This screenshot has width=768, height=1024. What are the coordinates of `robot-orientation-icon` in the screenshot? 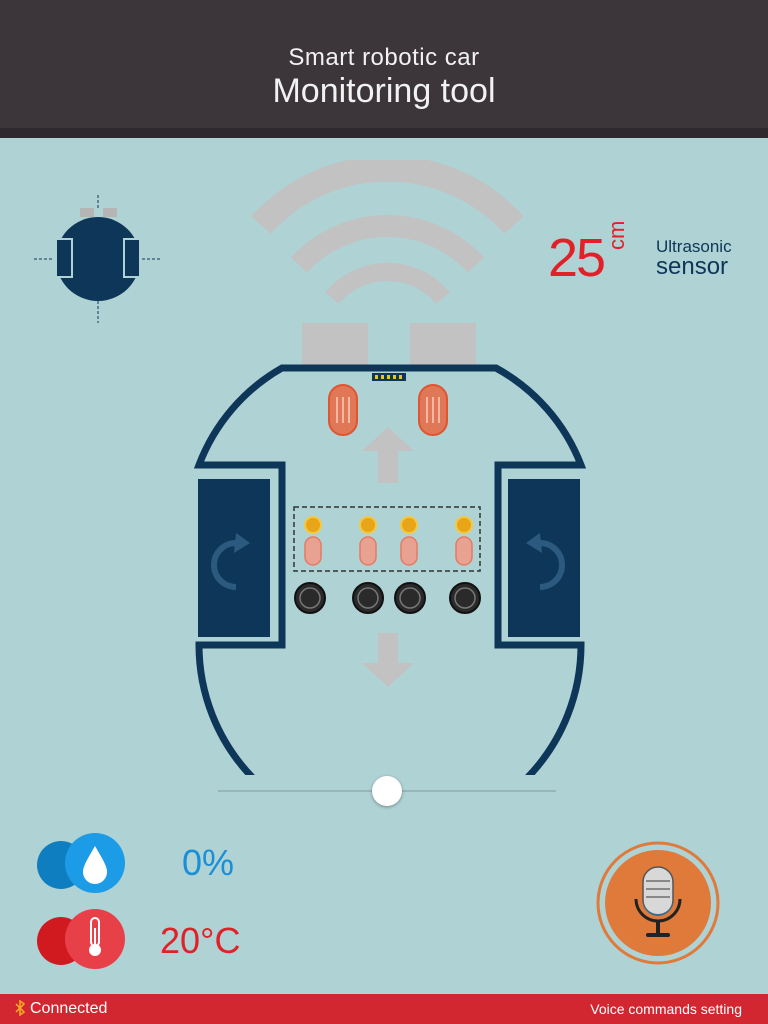 It's located at (100, 260).